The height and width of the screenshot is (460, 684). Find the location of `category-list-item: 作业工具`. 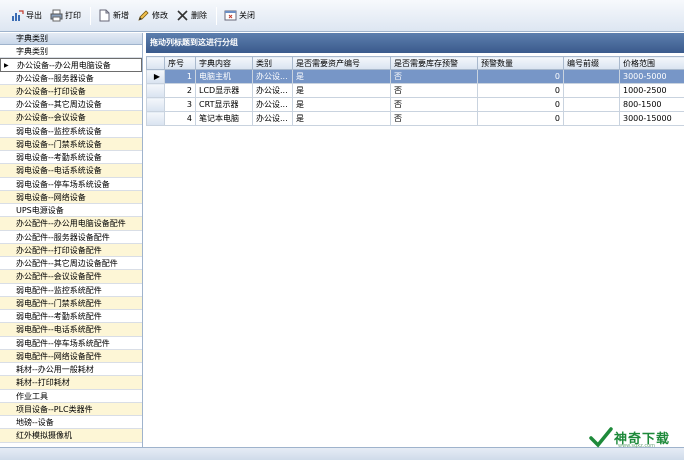

category-list-item: 作业工具 is located at coordinates (71, 396).